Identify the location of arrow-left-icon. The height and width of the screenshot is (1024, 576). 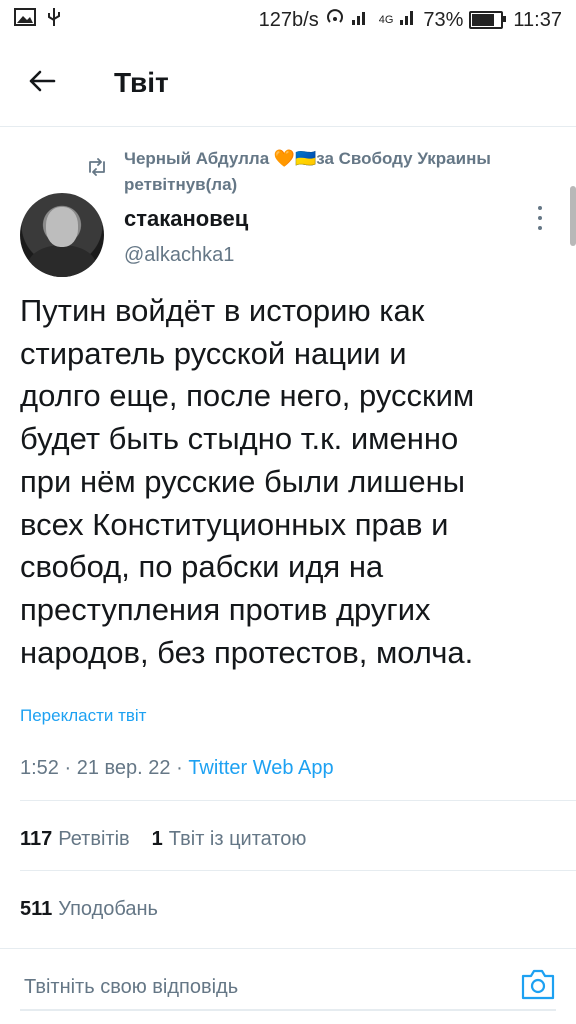
(42, 83).